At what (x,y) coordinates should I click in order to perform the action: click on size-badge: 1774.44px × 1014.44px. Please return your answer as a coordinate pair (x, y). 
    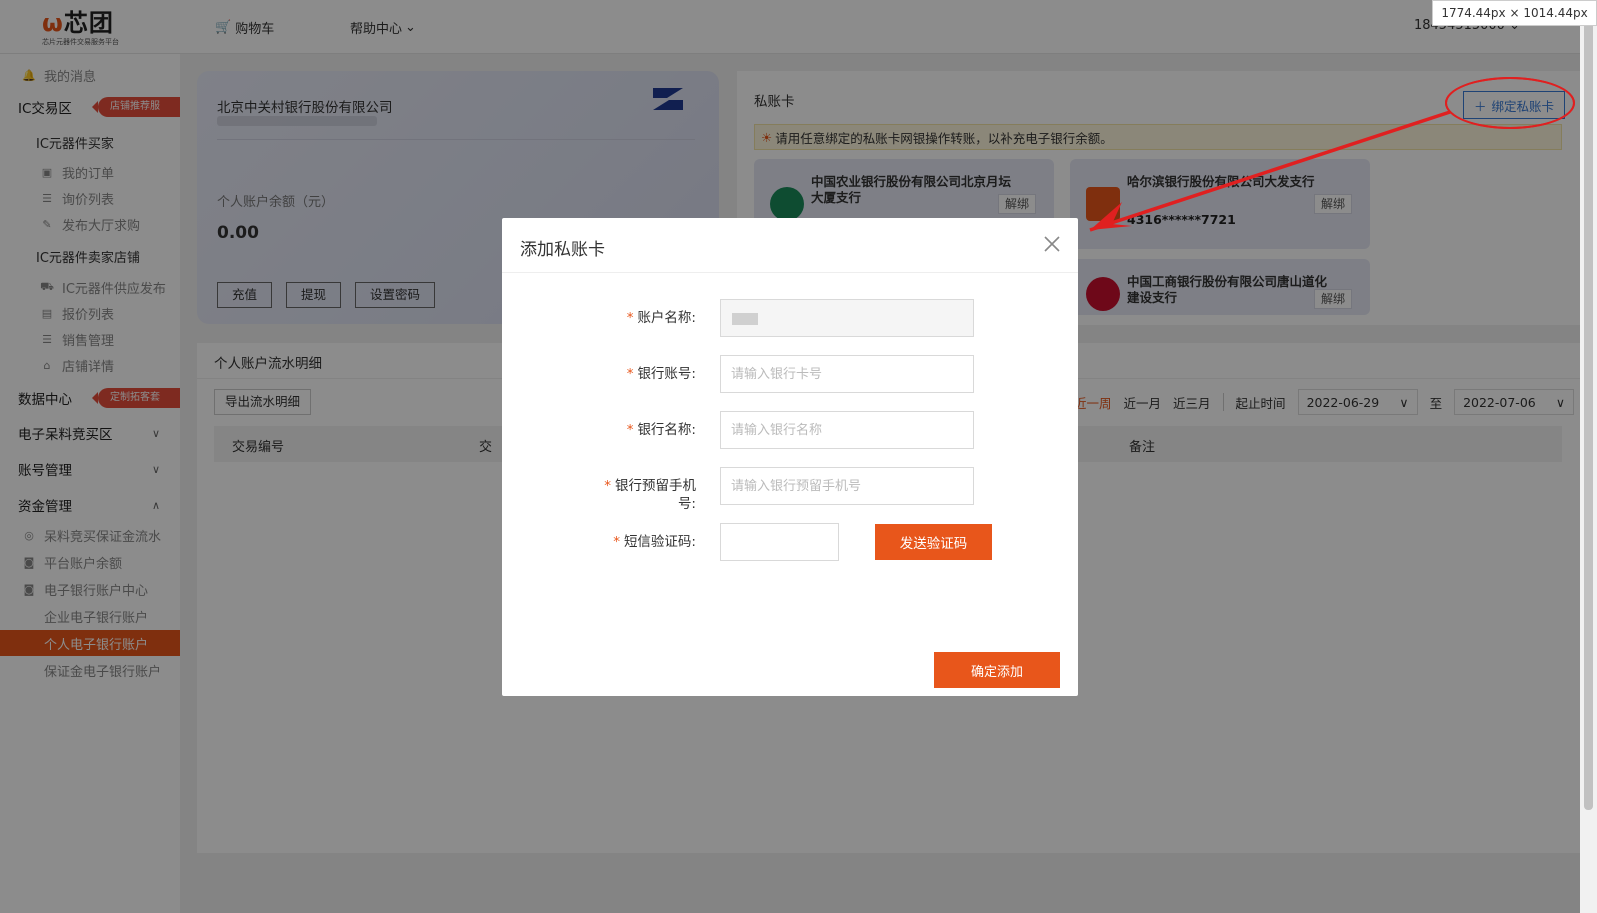
    Looking at the image, I should click on (1514, 13).